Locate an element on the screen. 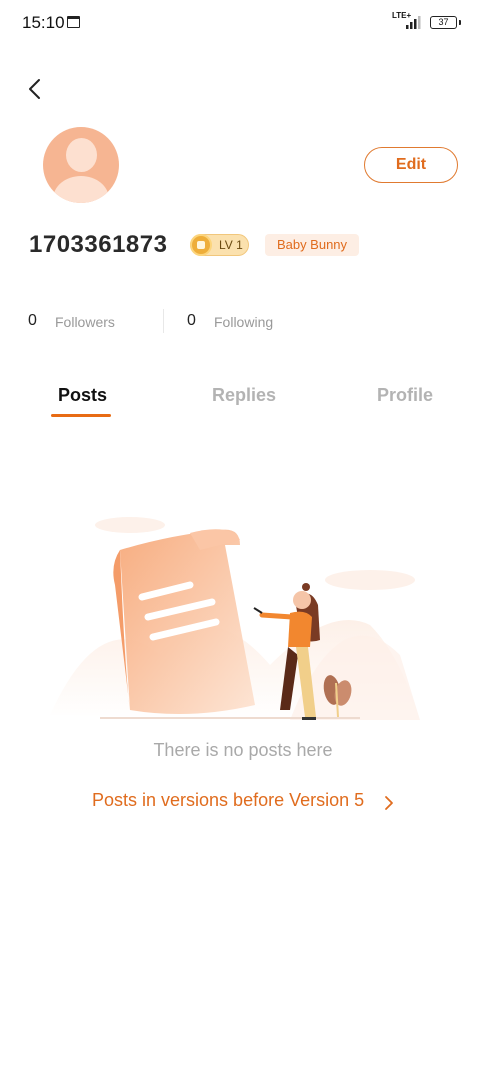 Image resolution: width=486 pixels, height=1080 pixels. calendar-icon is located at coordinates (73, 22).